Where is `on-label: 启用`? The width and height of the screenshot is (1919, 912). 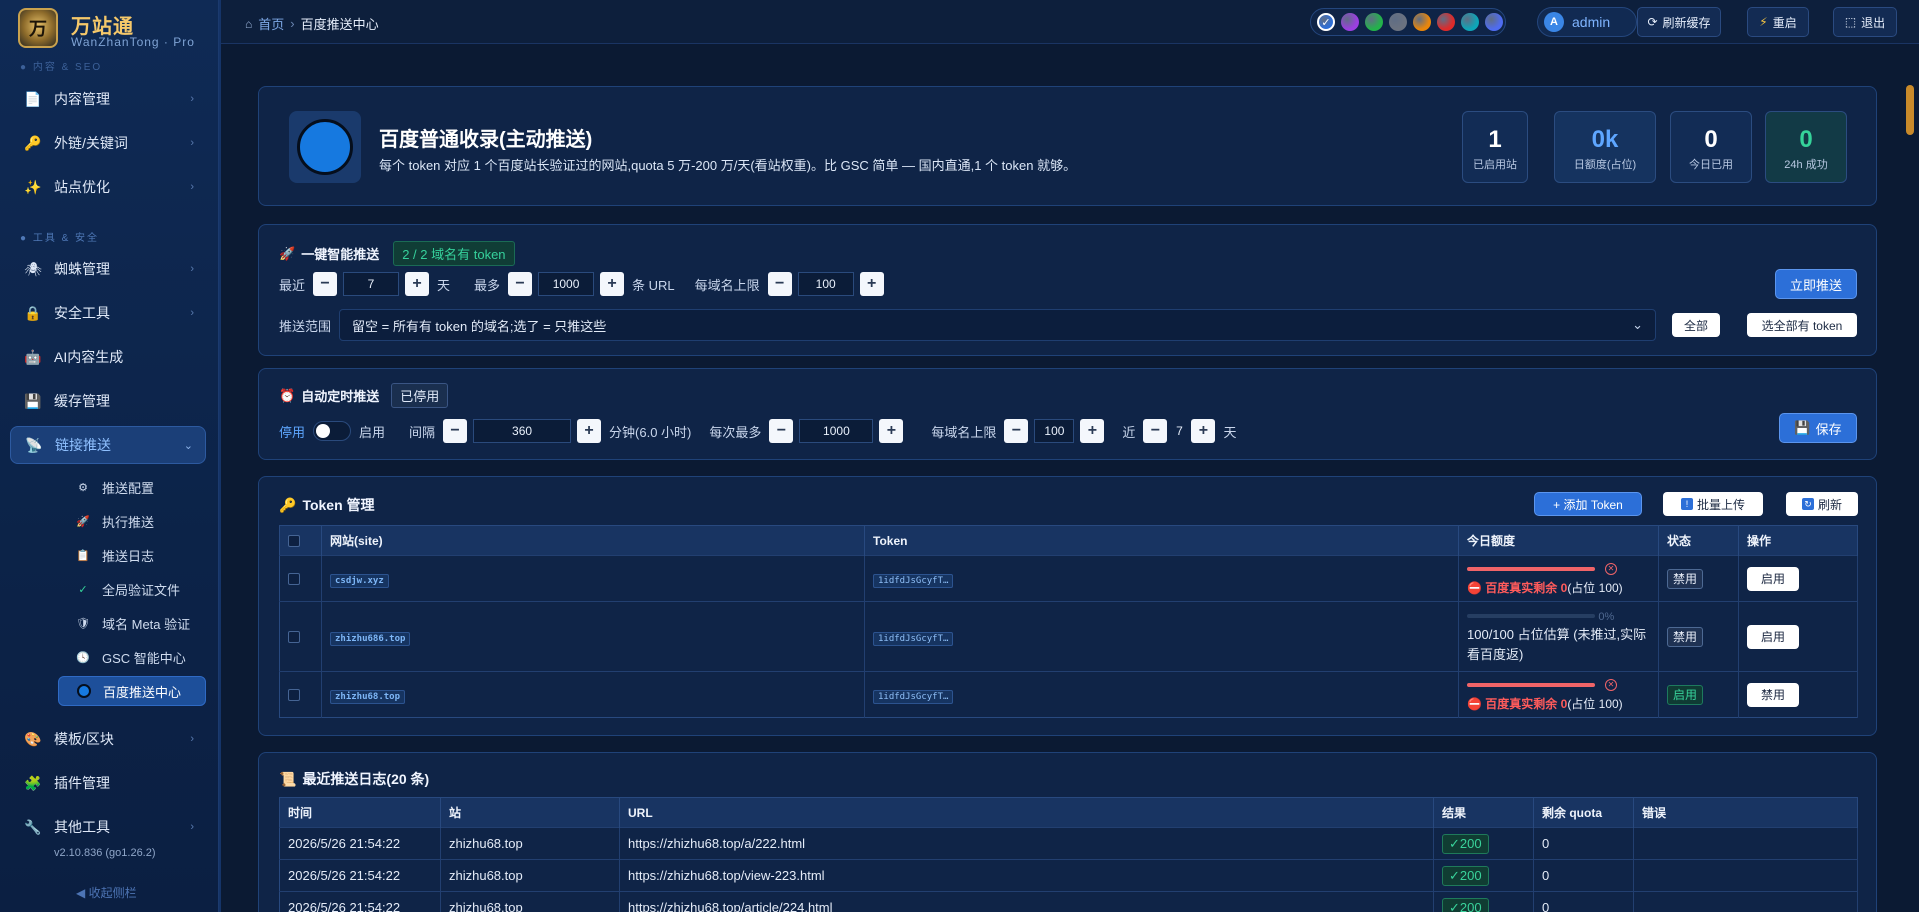 on-label: 启用 is located at coordinates (372, 432).